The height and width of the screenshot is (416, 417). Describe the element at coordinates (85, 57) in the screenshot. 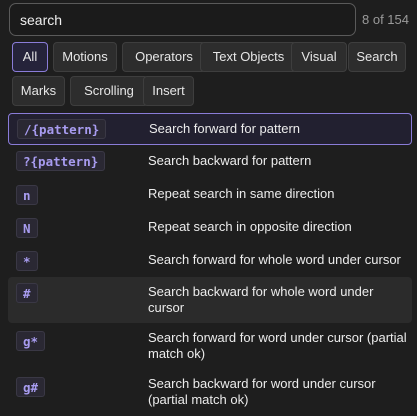

I see `filter-motions: Motions` at that location.